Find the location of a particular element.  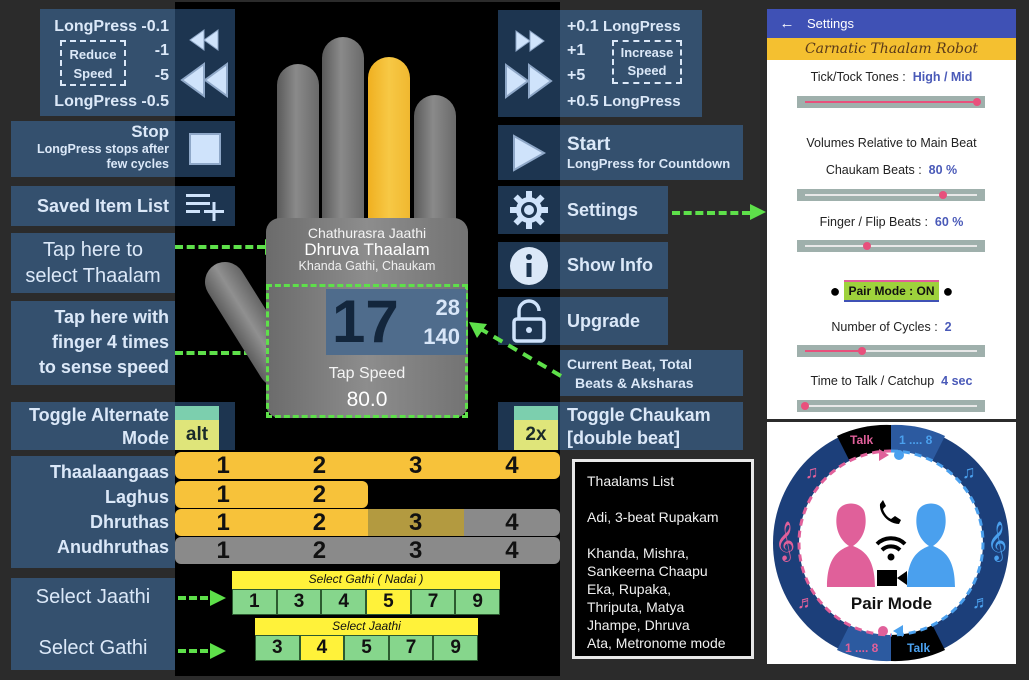

plus-01-val: +0.1 is located at coordinates (583, 26).